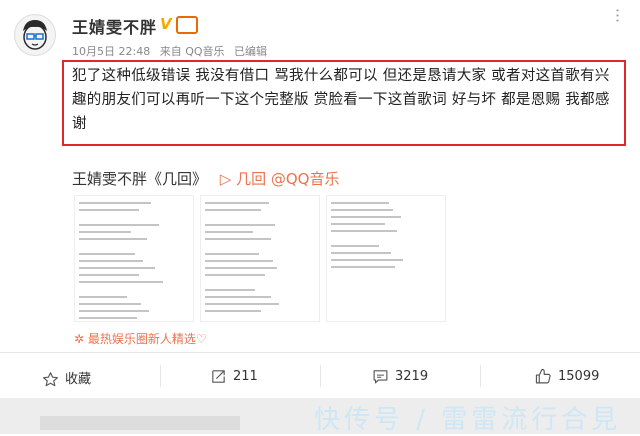 The image size is (640, 436). What do you see at coordinates (380, 377) in the screenshot?
I see `comment-icon` at bounding box center [380, 377].